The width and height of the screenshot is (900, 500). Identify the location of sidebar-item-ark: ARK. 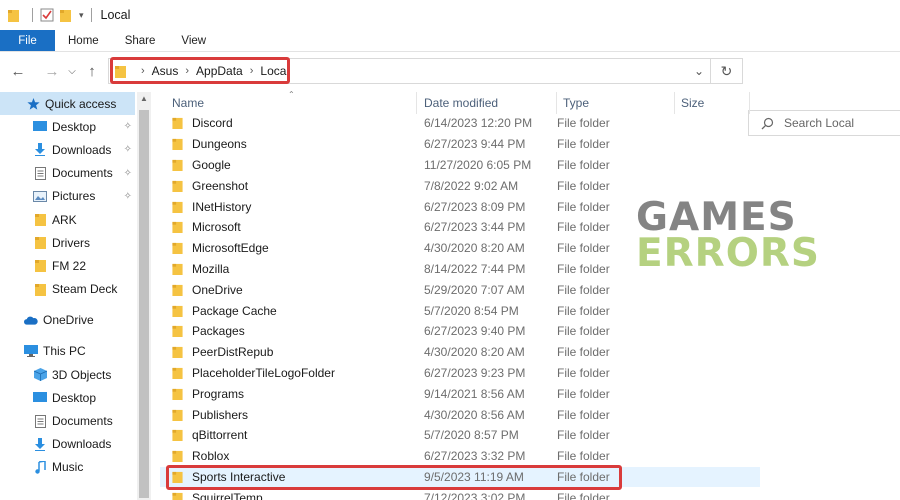
(67, 219).